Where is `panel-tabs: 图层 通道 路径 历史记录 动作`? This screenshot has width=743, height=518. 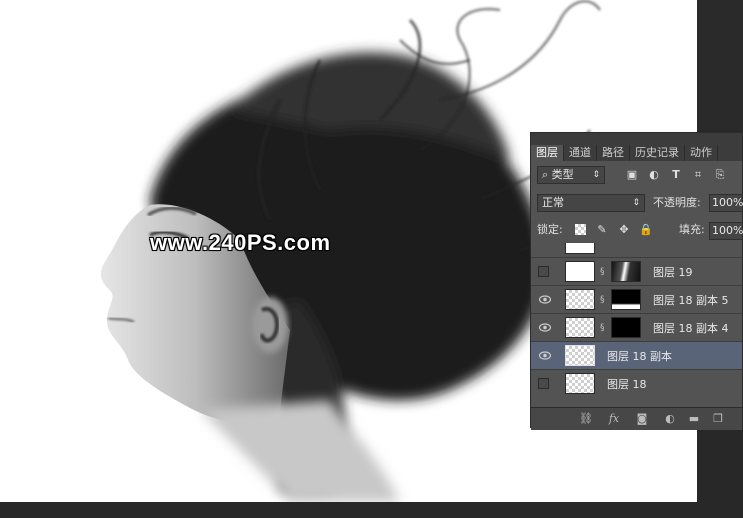
panel-tabs: 图层 通道 路径 历史记录 动作 is located at coordinates (636, 147).